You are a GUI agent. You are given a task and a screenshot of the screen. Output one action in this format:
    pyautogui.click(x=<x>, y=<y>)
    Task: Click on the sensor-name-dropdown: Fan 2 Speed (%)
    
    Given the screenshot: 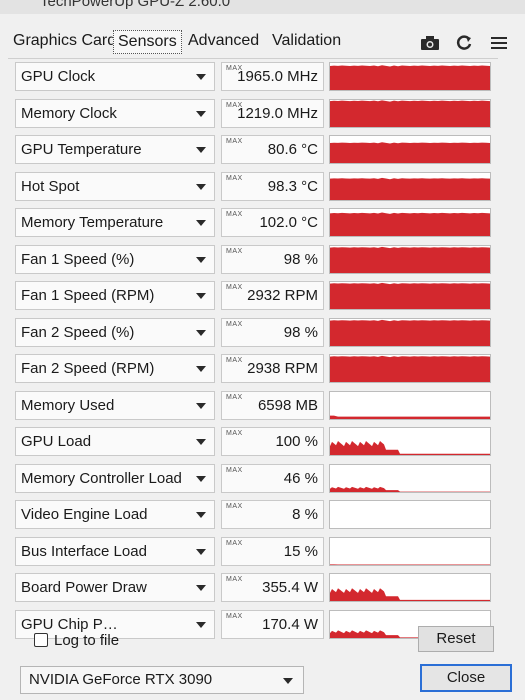 What is the action you would take?
    pyautogui.click(x=115, y=332)
    